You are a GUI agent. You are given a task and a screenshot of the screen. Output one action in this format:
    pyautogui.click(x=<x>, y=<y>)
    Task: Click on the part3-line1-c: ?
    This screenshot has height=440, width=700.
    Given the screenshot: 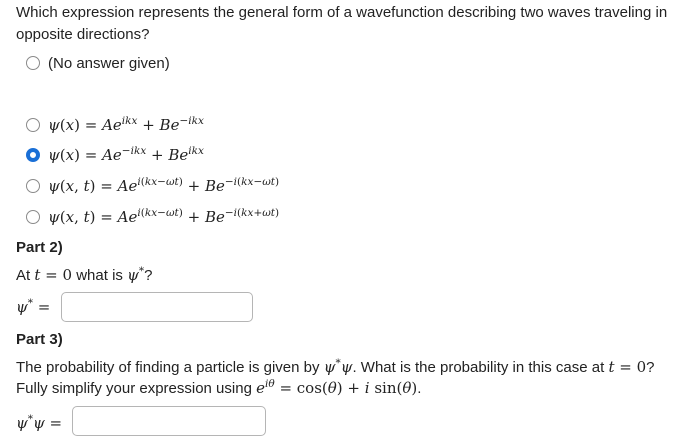 What is the action you would take?
    pyautogui.click(x=650, y=367)
    